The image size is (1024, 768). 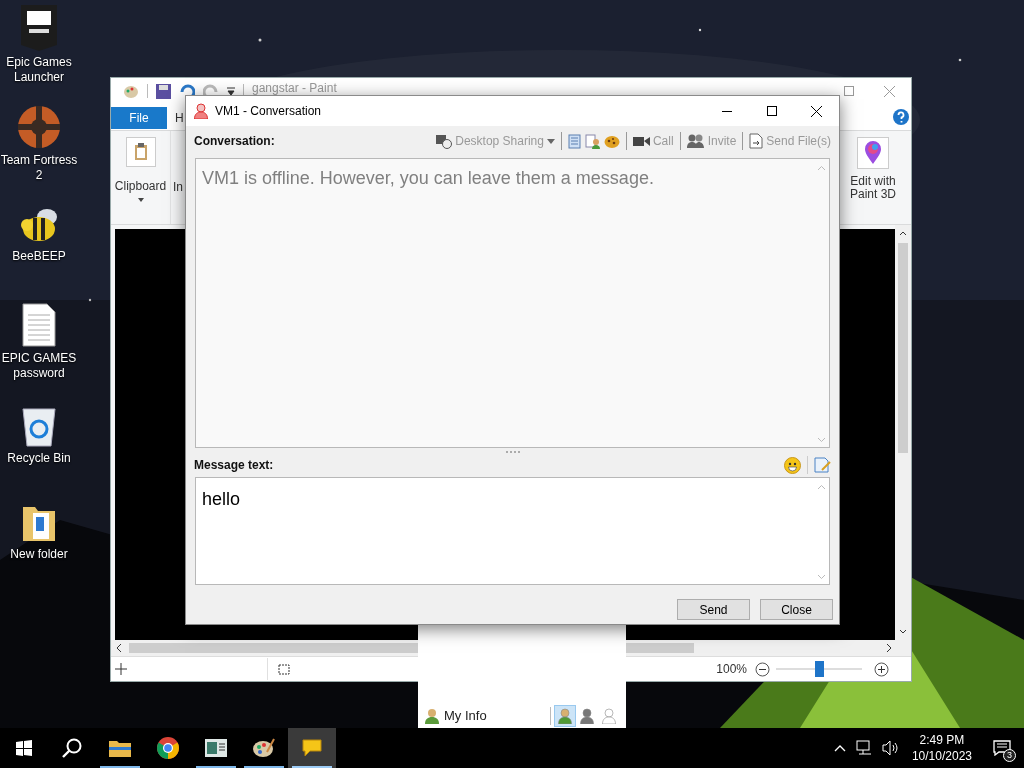 I want to click on folder-icon, so click(x=120, y=748).